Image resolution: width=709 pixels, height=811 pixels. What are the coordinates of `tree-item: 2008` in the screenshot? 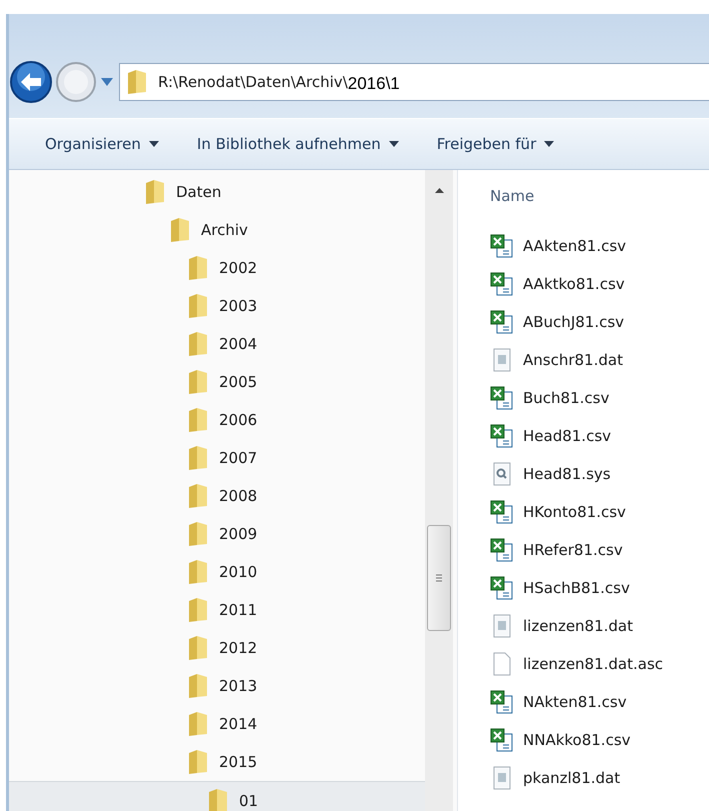 It's located at (217, 496).